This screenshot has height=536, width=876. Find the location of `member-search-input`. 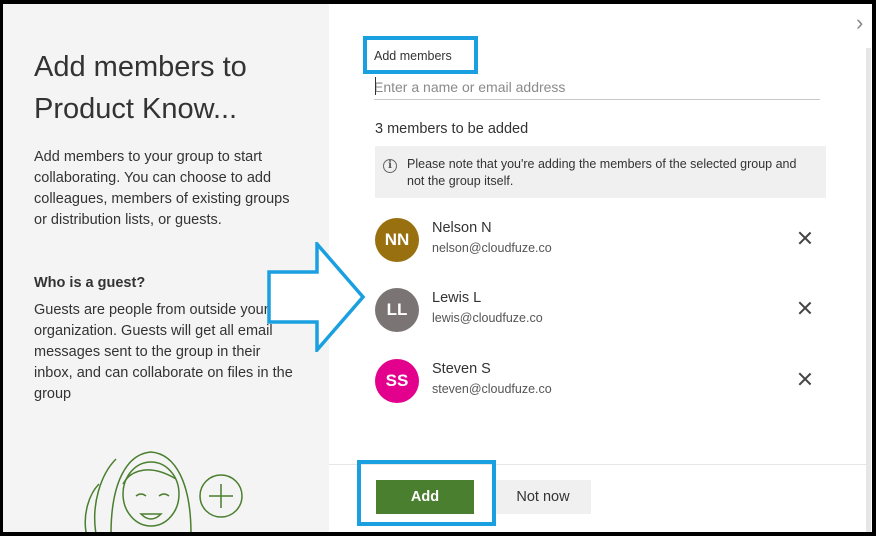

member-search-input is located at coordinates (597, 87).